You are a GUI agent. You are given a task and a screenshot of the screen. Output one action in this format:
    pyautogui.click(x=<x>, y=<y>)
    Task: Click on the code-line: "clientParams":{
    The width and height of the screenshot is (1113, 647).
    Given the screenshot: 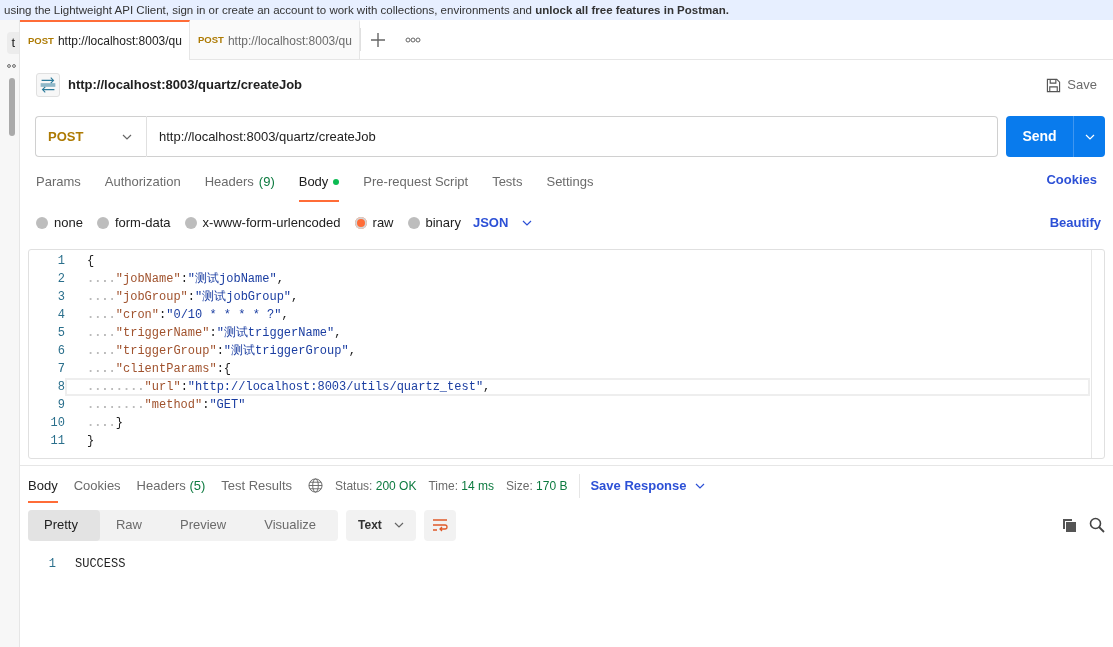 What is the action you would take?
    pyautogui.click(x=577, y=369)
    